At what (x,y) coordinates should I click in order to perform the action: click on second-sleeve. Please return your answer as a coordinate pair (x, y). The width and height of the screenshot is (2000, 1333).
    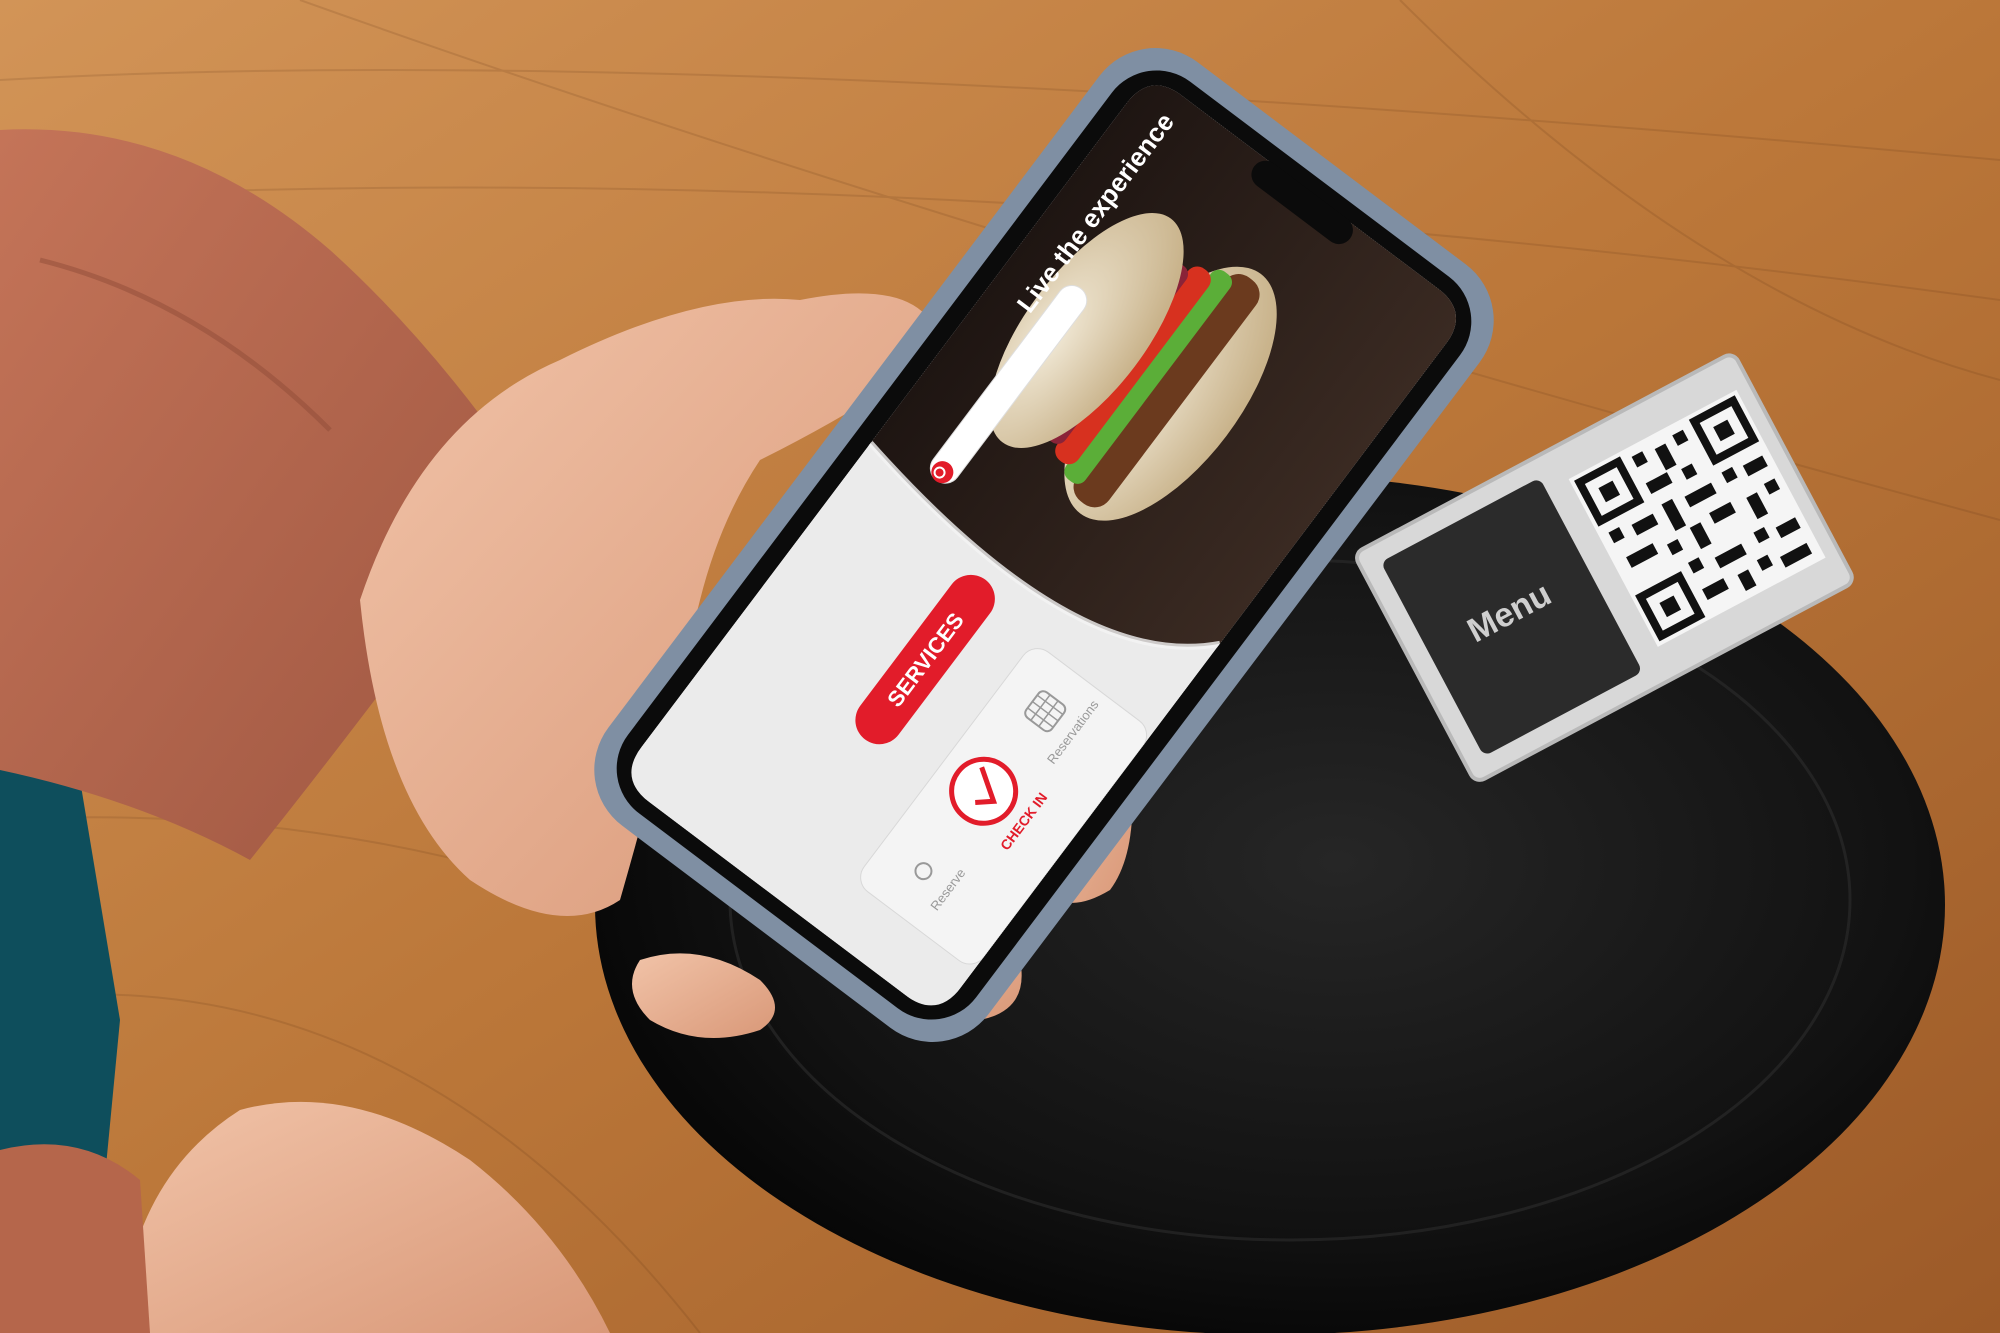
    Looking at the image, I should click on (75, 1238).